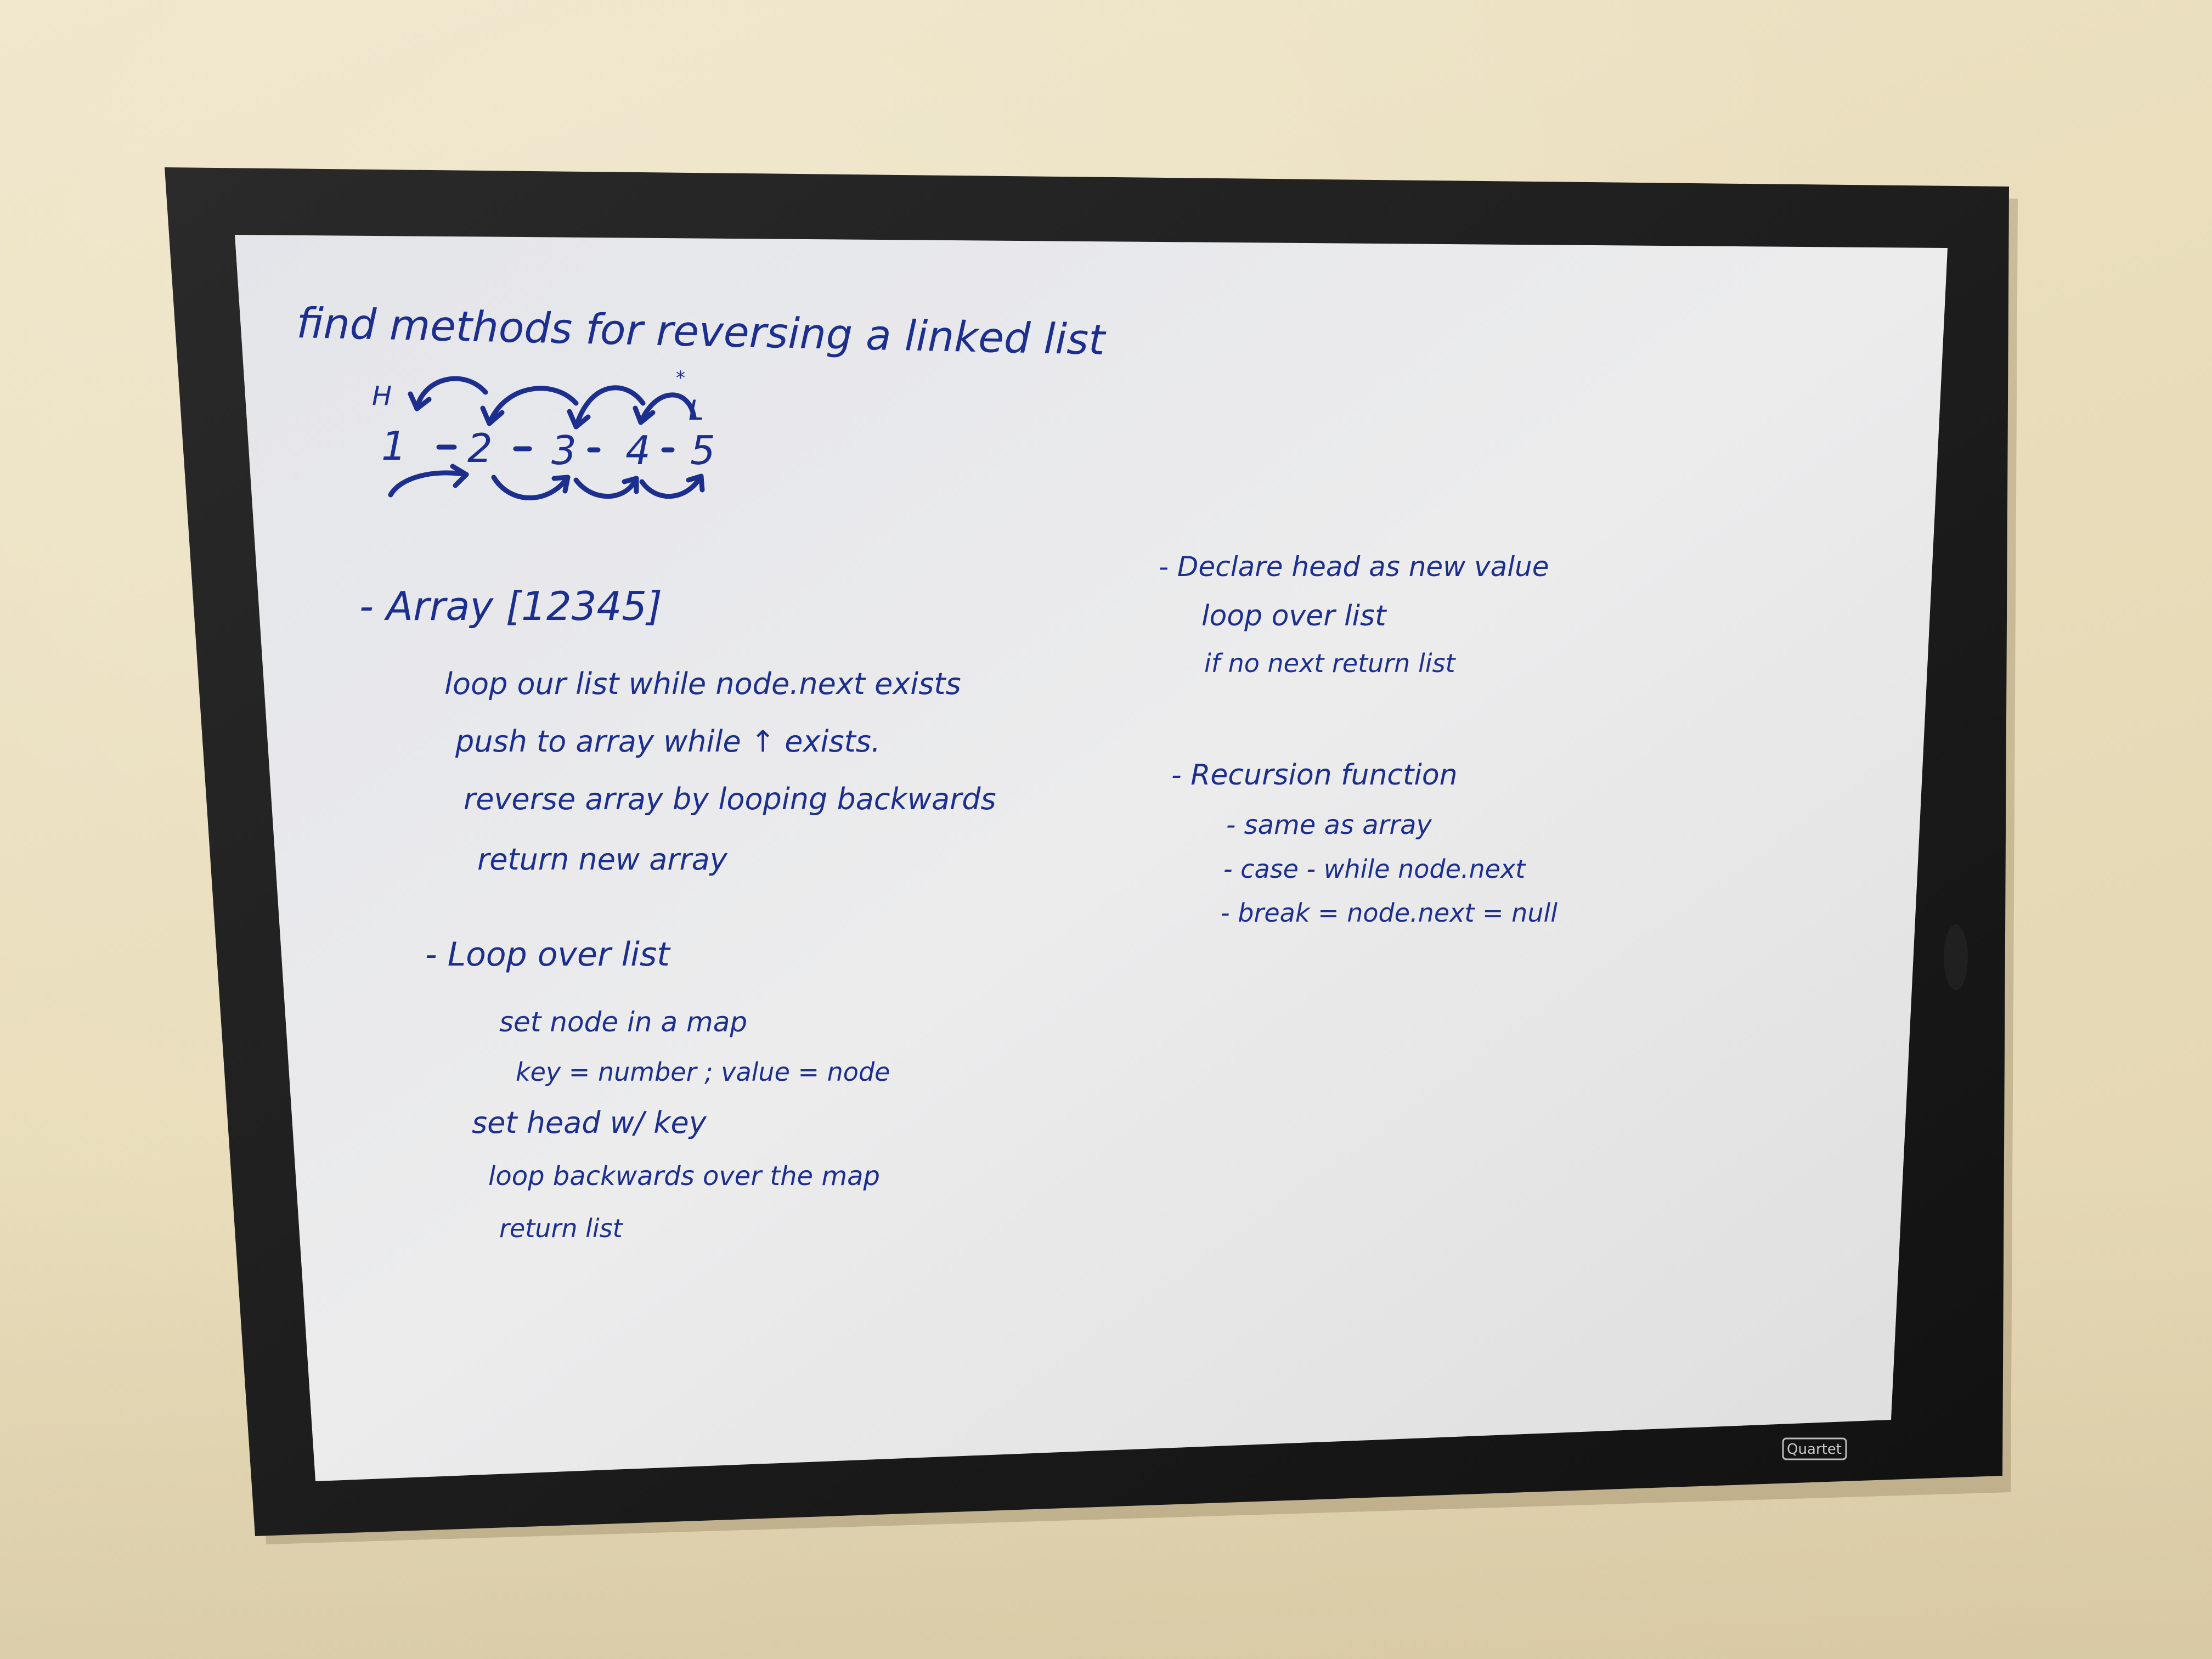 This screenshot has height=1659, width=2212. What do you see at coordinates (638, 450) in the screenshot?
I see `node-4: 4` at bounding box center [638, 450].